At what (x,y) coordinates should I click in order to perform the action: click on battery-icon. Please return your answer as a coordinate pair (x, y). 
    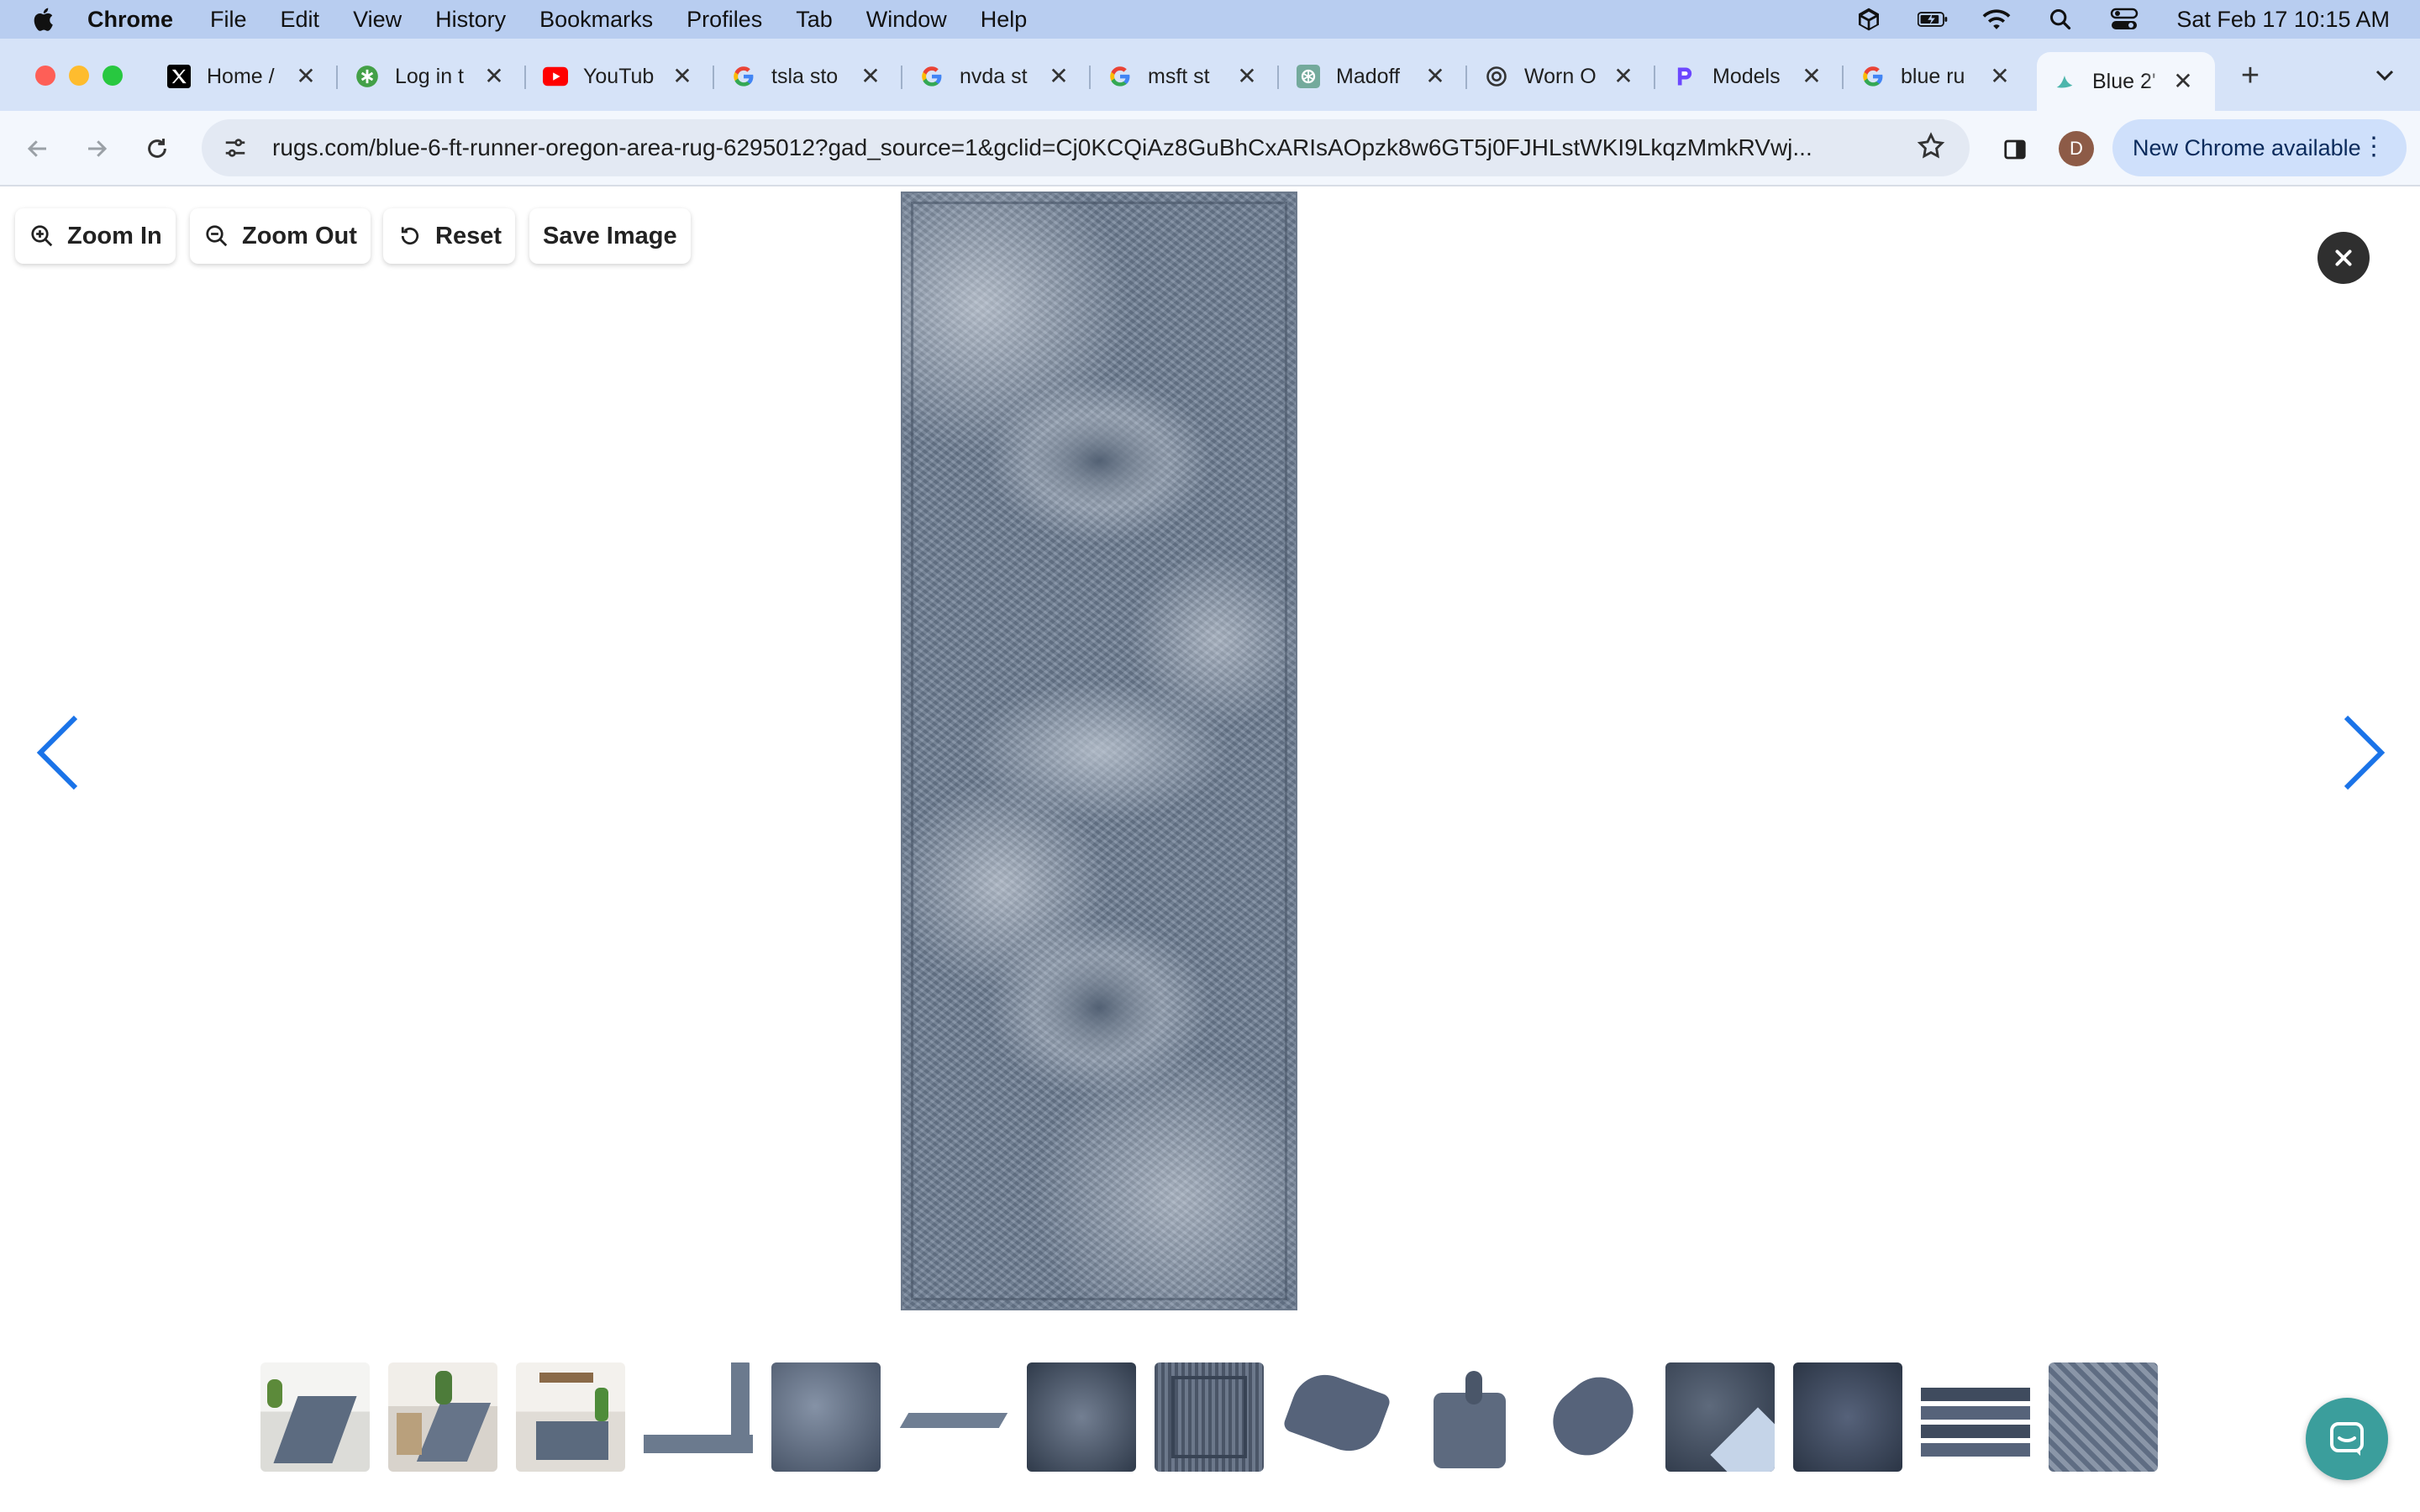
    Looking at the image, I should click on (1933, 19).